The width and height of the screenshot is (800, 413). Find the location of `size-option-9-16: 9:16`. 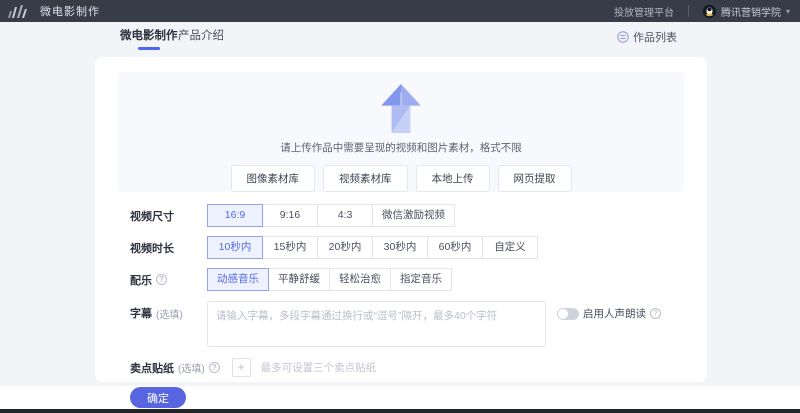

size-option-9-16: 9:16 is located at coordinates (290, 215).